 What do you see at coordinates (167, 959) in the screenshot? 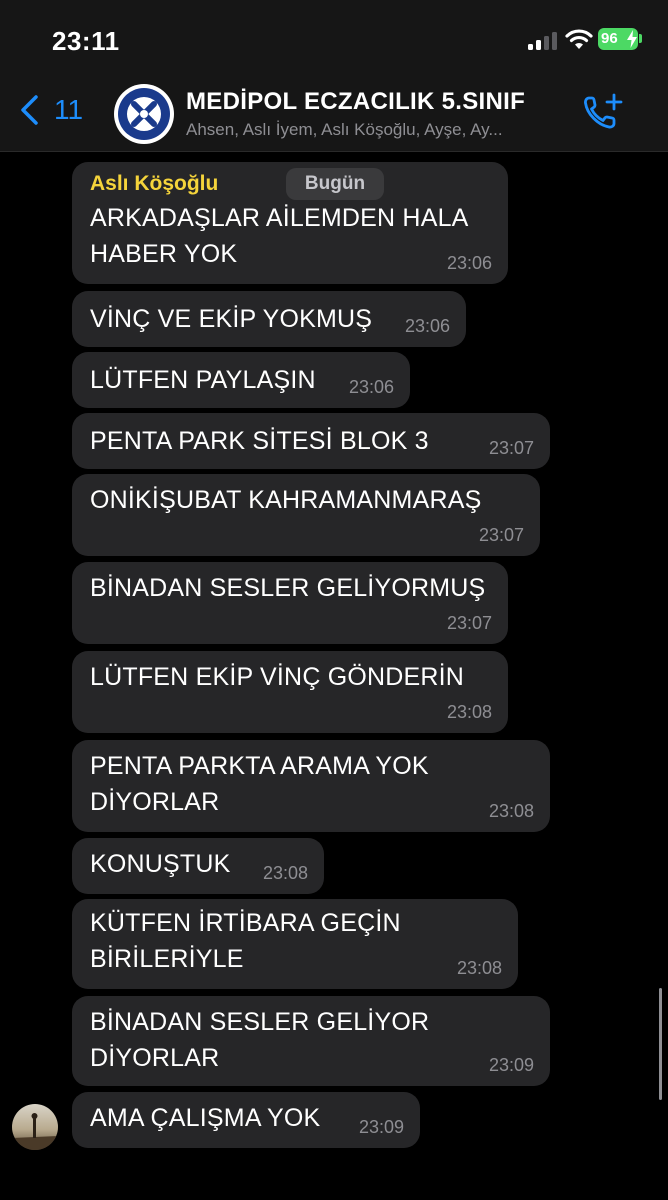
I see `message-line: BİRİLERİYLE` at bounding box center [167, 959].